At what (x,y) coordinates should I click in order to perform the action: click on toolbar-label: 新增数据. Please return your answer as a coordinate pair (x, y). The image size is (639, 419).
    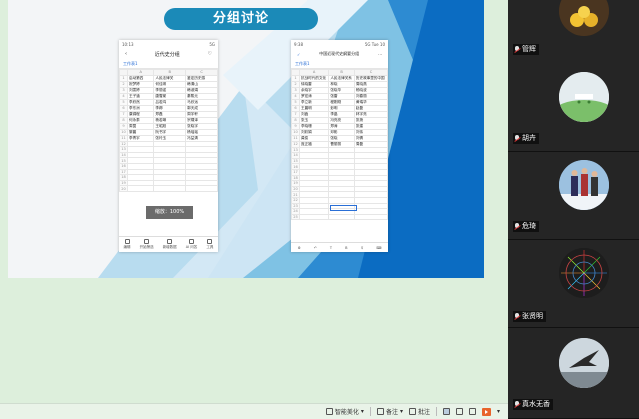
    Looking at the image, I should click on (169, 247).